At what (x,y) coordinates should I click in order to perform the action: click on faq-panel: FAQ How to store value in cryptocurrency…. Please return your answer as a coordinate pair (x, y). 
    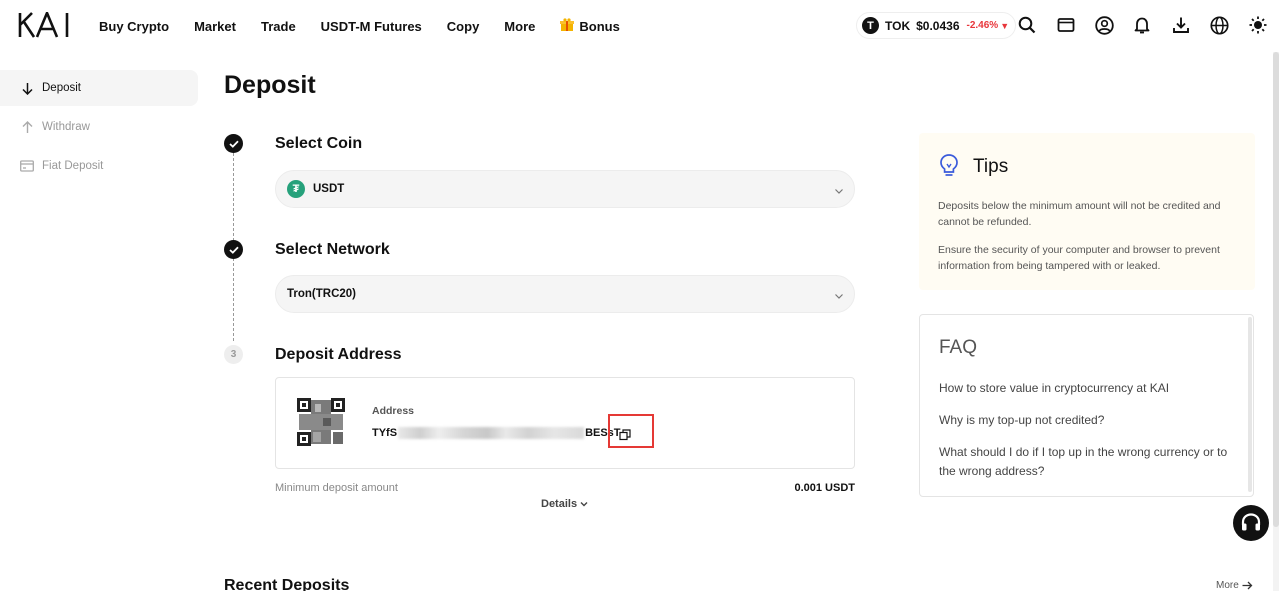
    Looking at the image, I should click on (1086, 405).